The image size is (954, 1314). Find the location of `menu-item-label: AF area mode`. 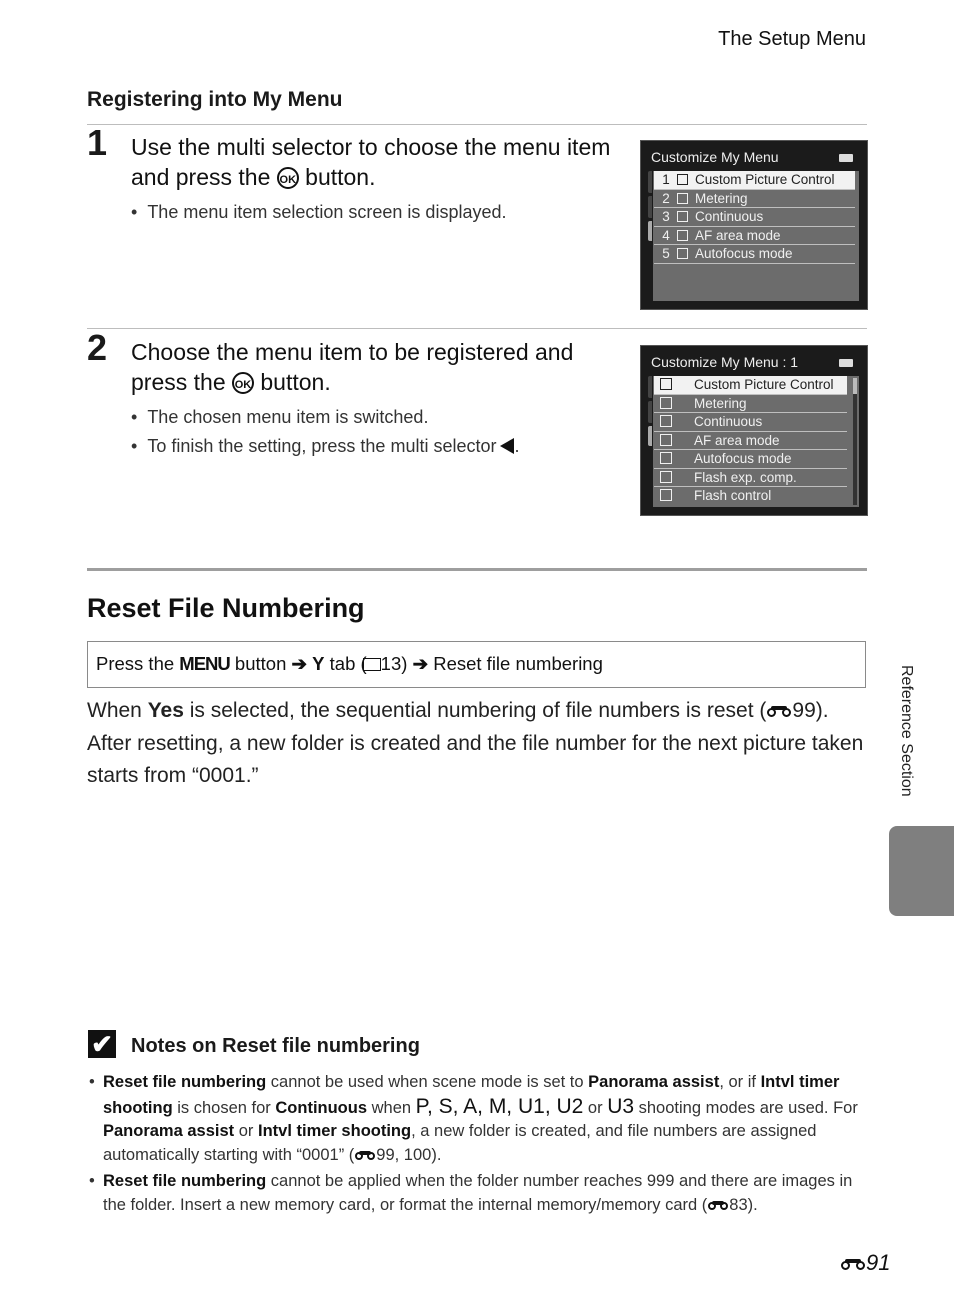

menu-item-label: AF area mode is located at coordinates (737, 440).